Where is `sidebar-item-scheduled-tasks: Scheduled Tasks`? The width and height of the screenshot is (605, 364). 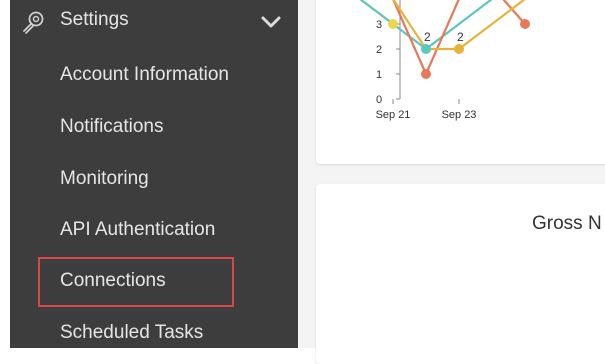
sidebar-item-scheduled-tasks: Scheduled Tasks is located at coordinates (131, 333).